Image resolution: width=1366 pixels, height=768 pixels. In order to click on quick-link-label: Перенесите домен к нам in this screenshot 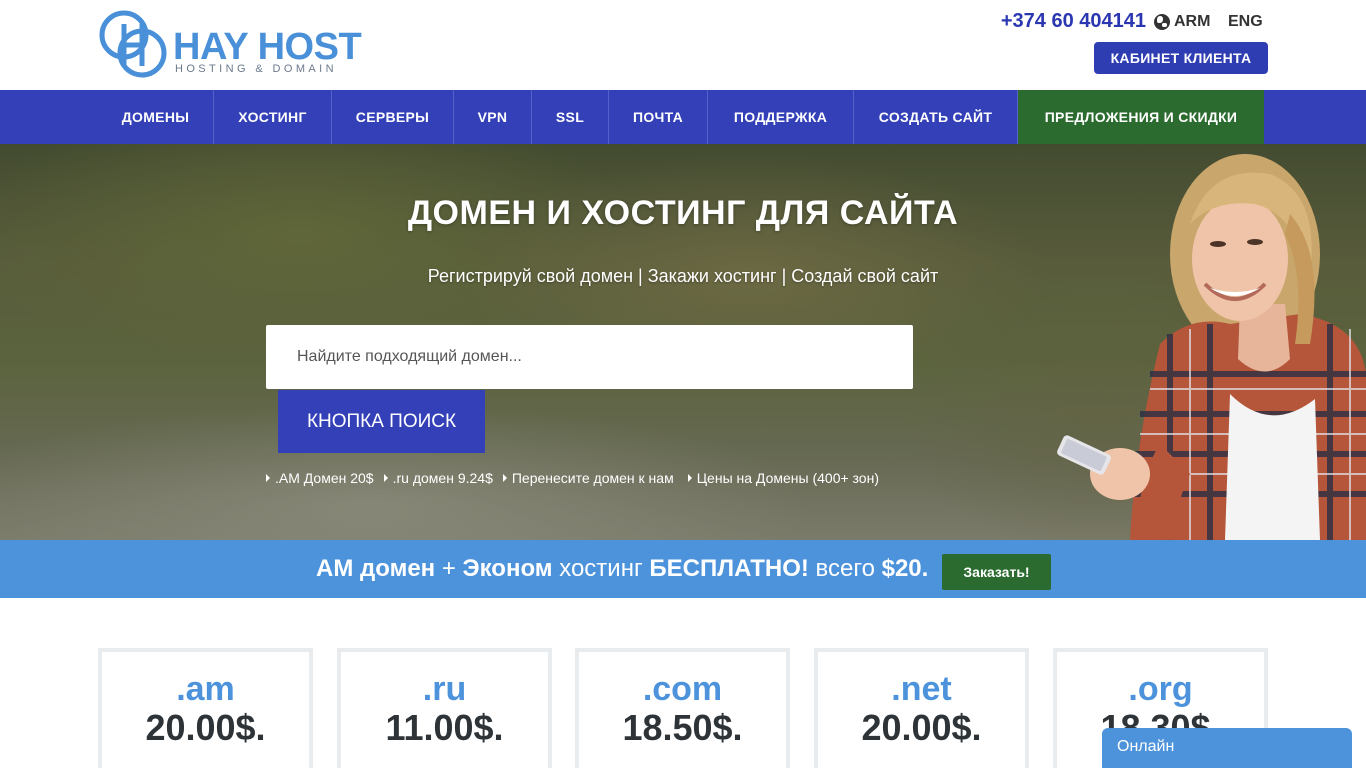, I will do `click(592, 478)`.